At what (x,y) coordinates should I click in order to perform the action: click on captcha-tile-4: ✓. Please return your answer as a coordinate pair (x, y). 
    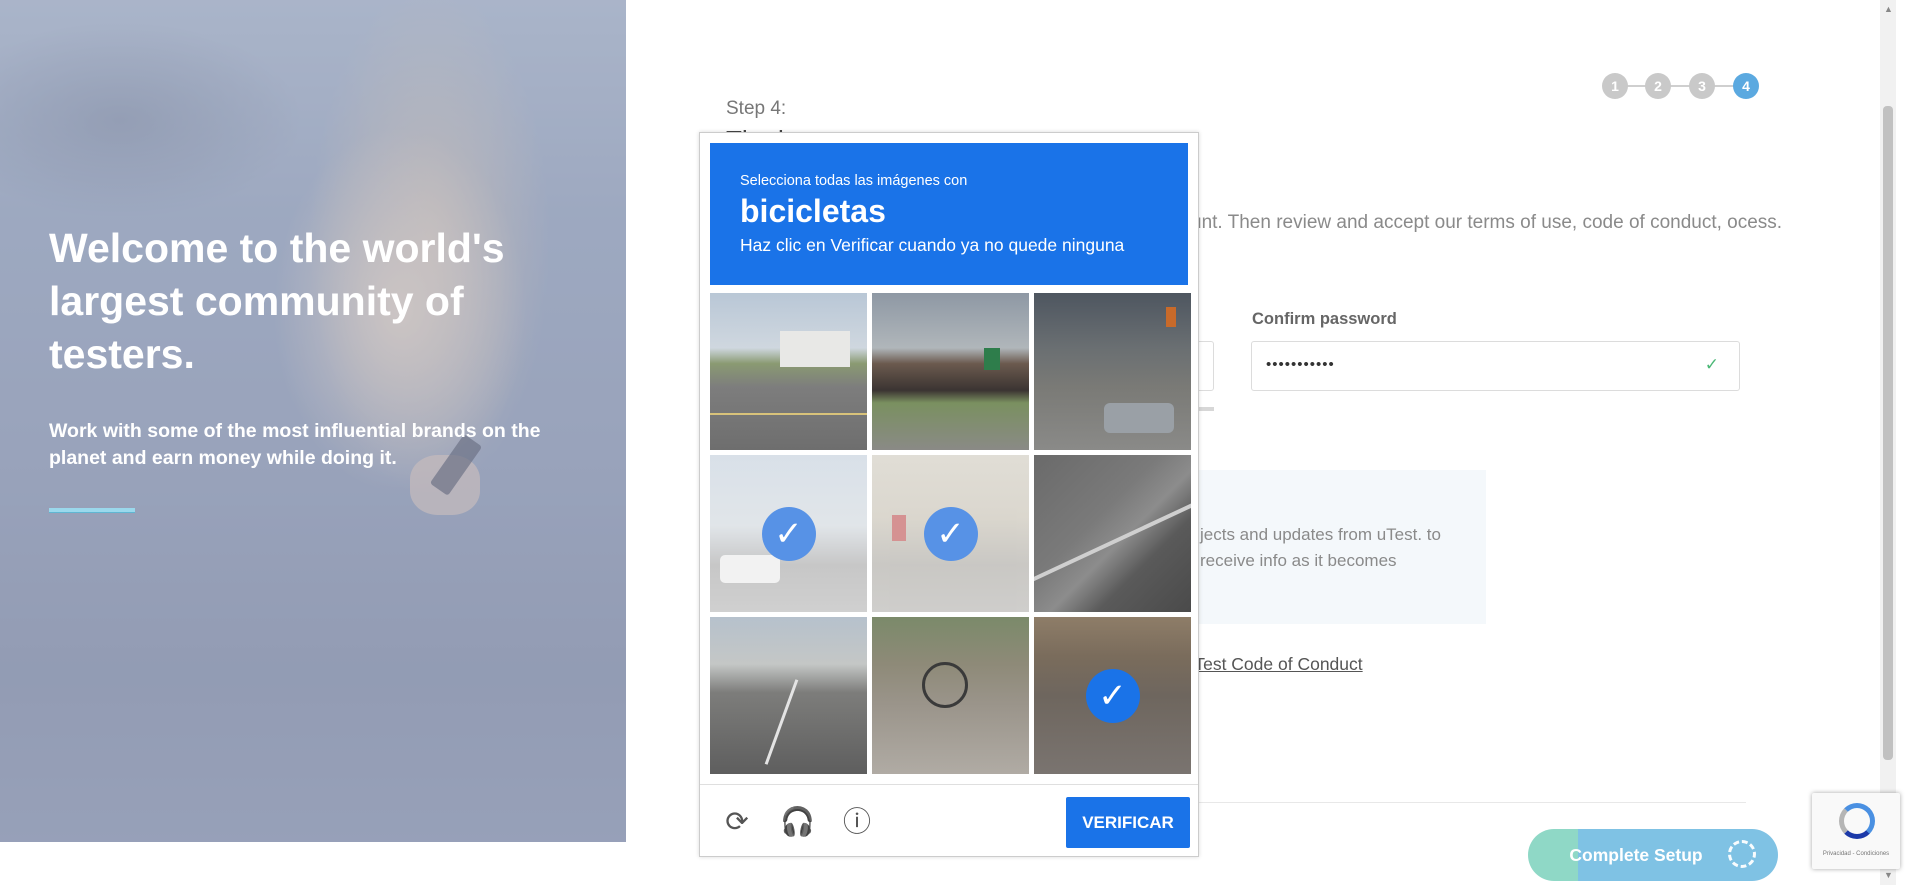
    Looking at the image, I should click on (788, 533).